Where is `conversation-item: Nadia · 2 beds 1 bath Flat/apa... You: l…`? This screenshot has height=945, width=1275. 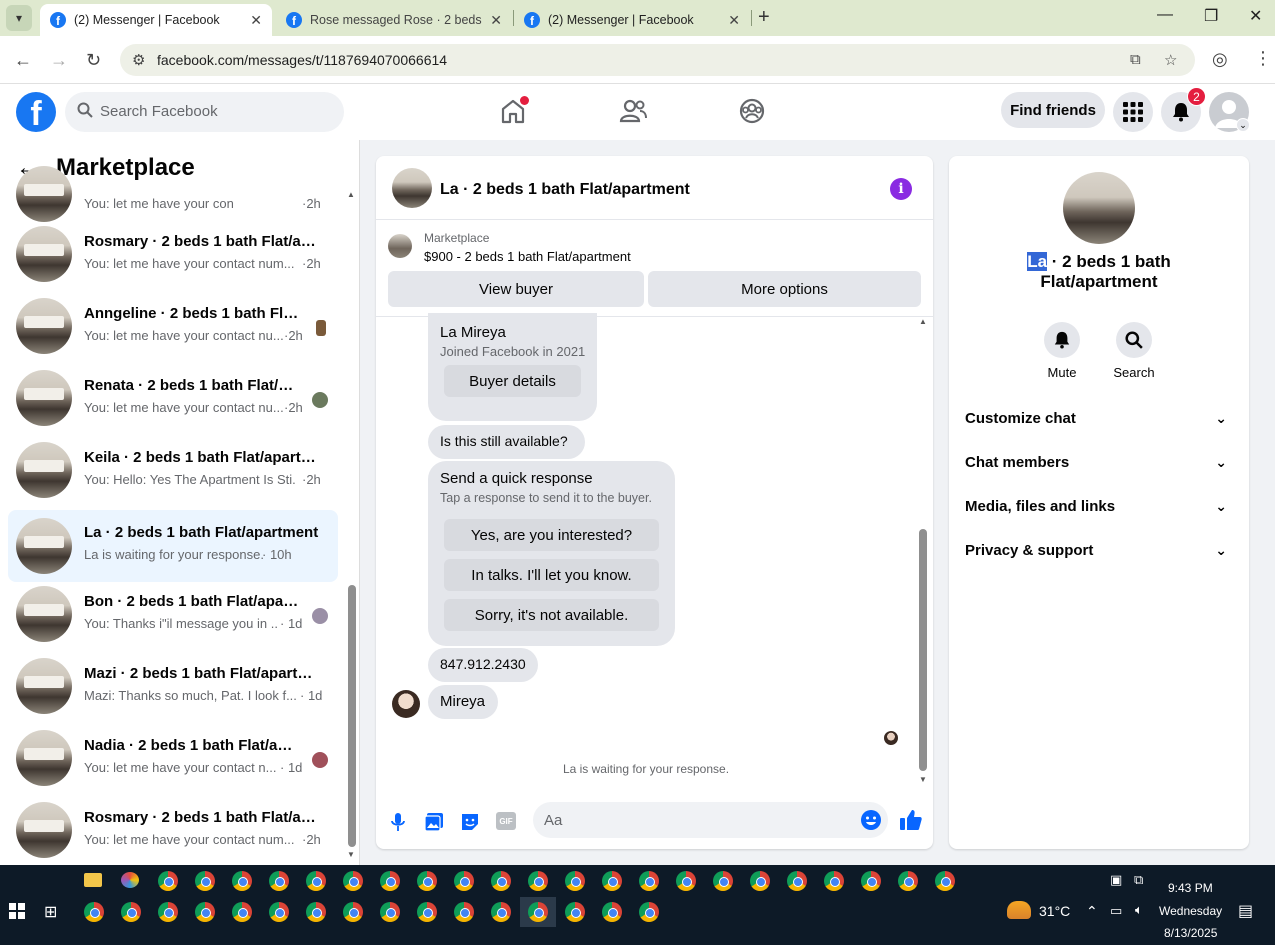
conversation-item: Nadia · 2 beds 1 bath Flat/apa... You: l… is located at coordinates (173, 758).